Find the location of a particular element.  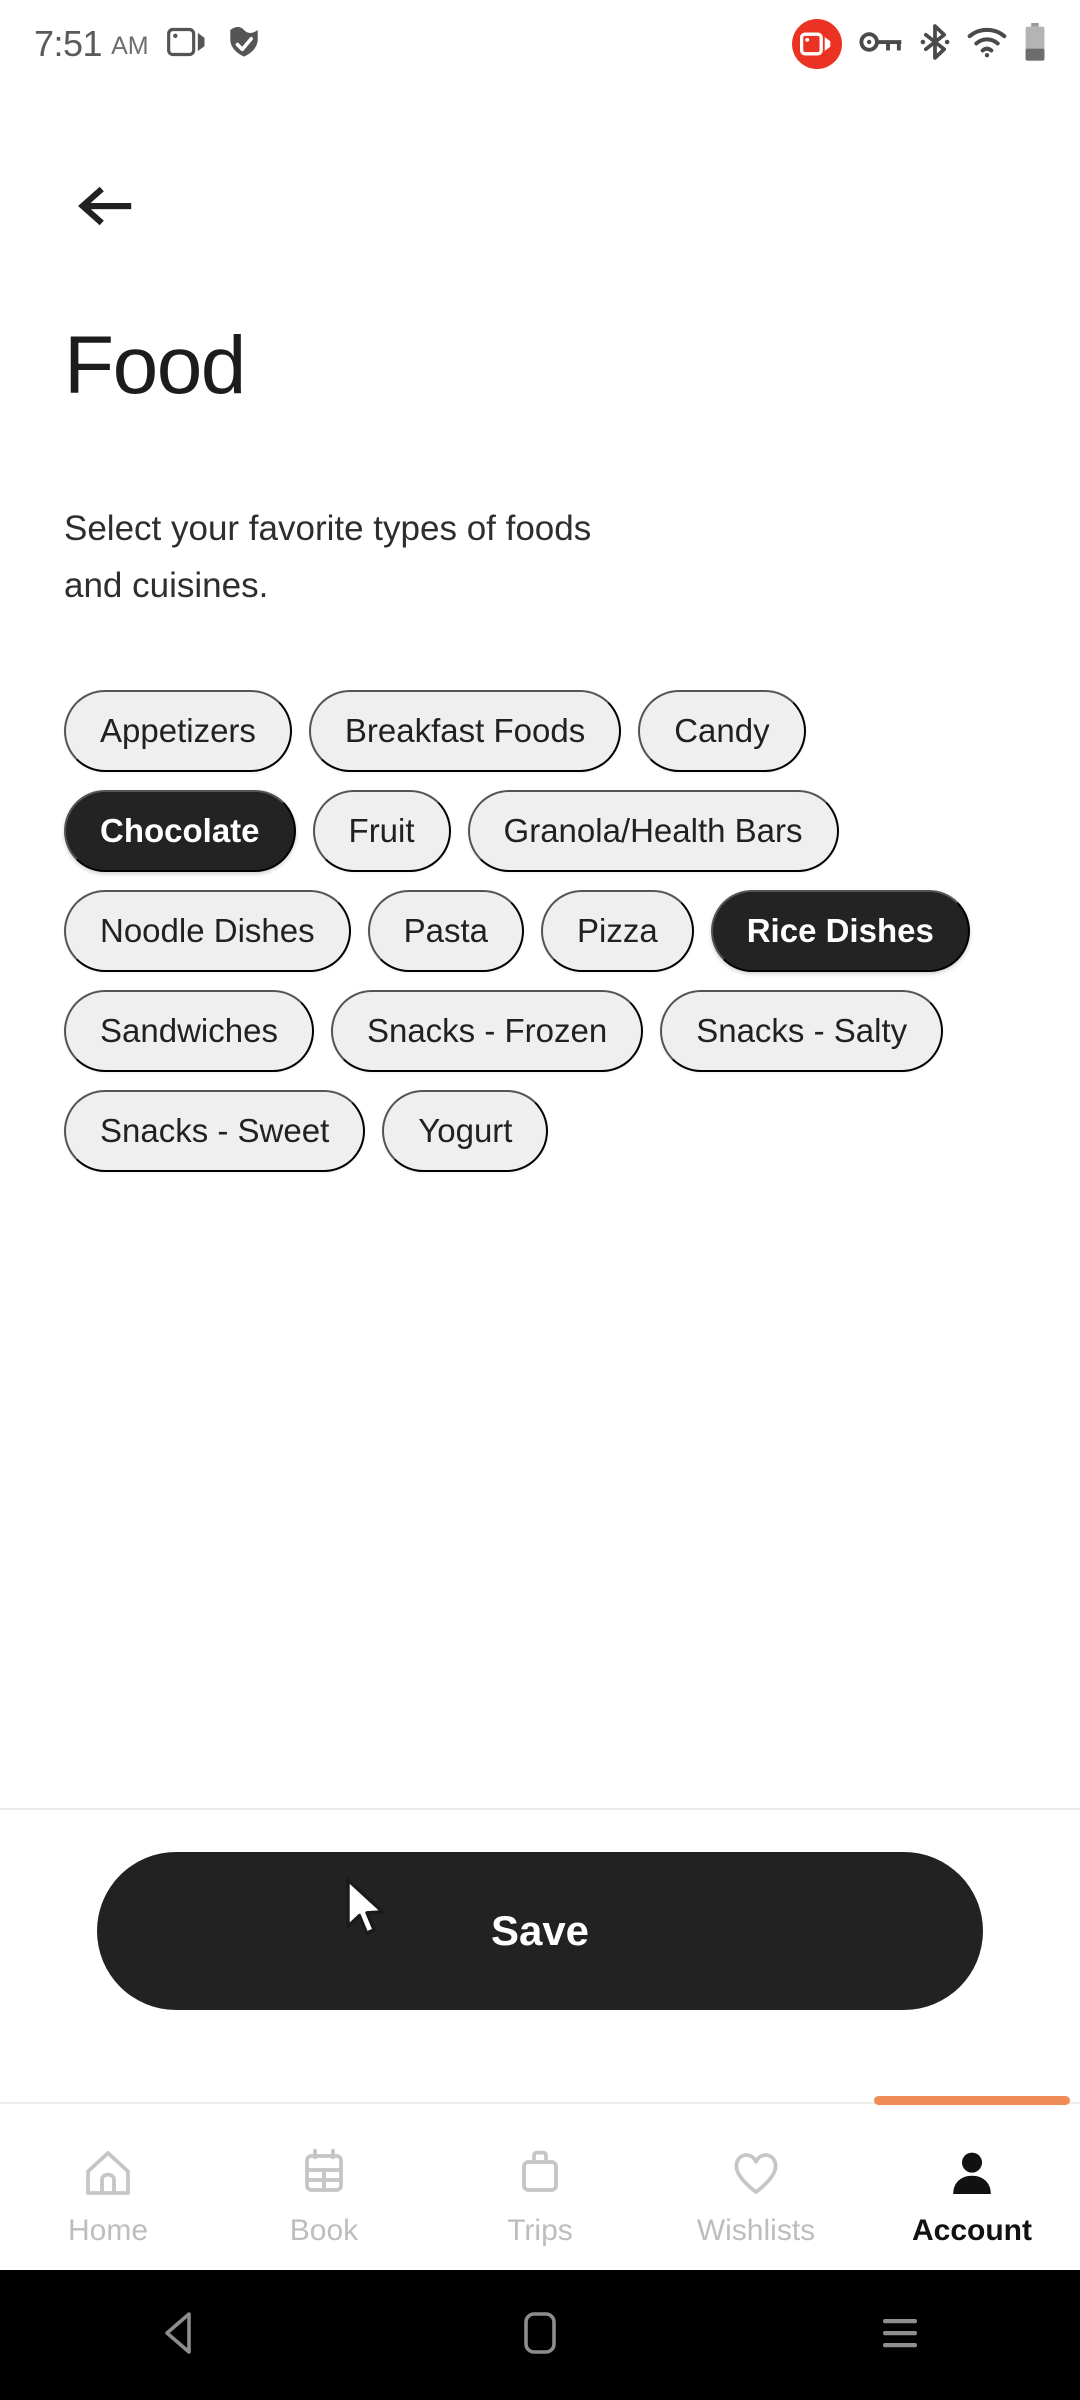

screen-cast-icon is located at coordinates (186, 44).